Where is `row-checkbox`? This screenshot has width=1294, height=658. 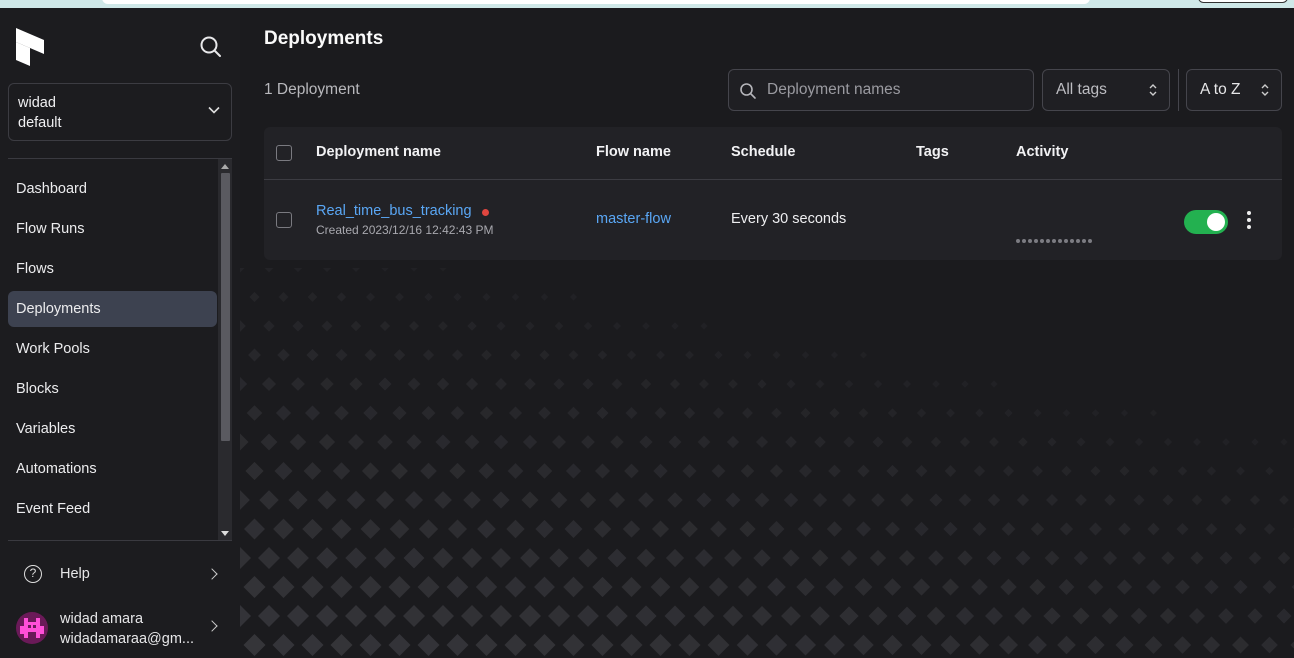 row-checkbox is located at coordinates (284, 220).